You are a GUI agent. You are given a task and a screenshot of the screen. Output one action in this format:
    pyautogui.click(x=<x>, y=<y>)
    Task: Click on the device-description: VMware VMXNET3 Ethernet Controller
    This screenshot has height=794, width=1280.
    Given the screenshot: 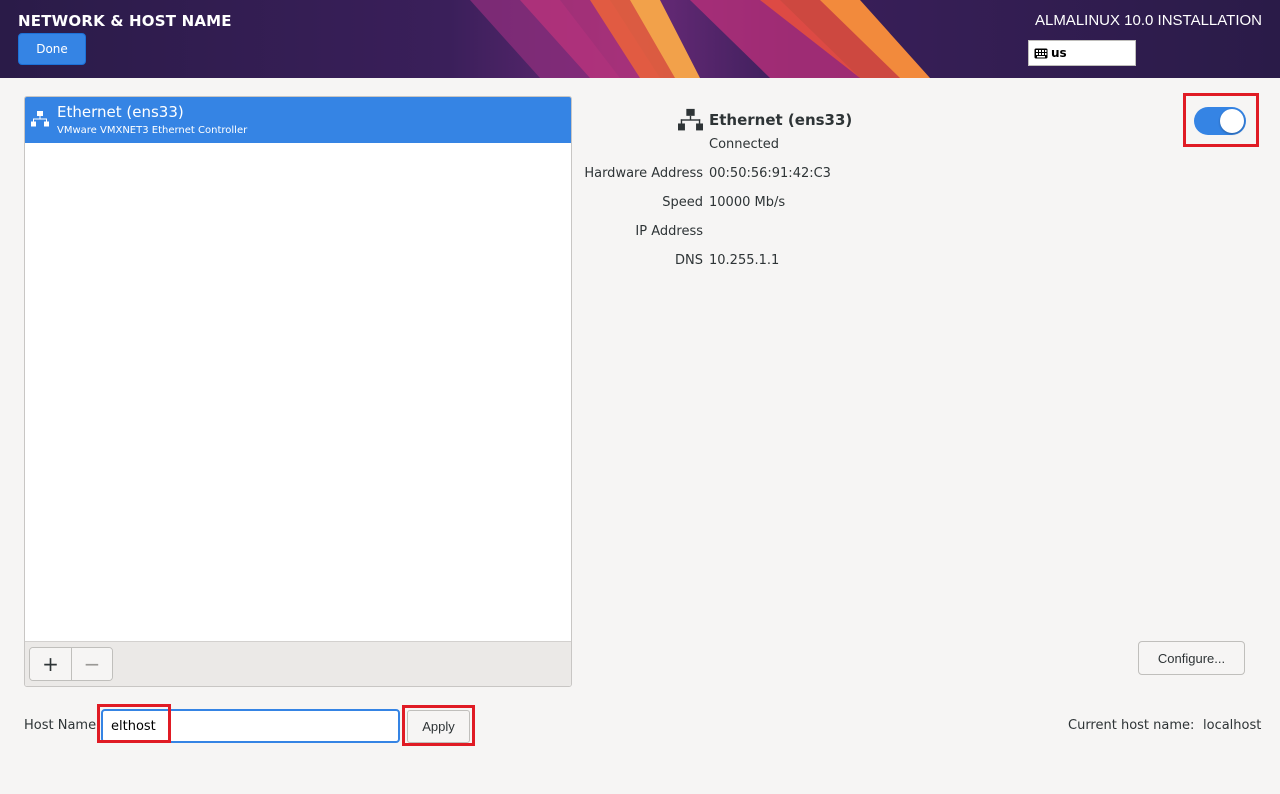 What is the action you would take?
    pyautogui.click(x=152, y=130)
    